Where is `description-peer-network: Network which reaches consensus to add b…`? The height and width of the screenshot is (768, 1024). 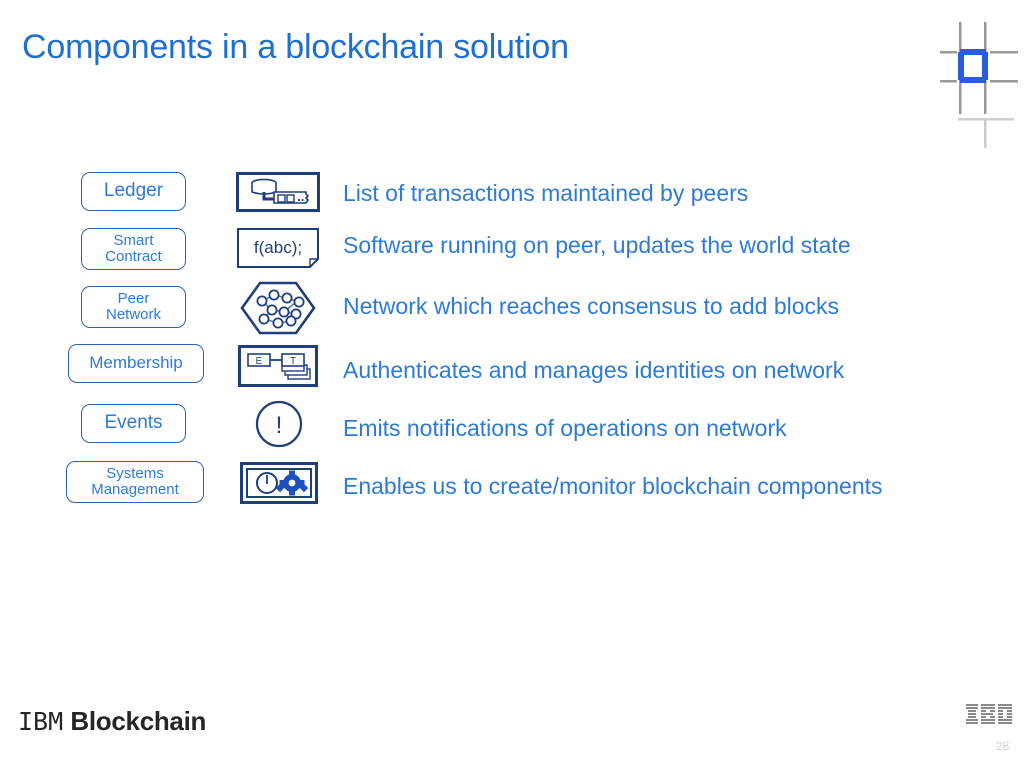
description-peer-network: Network which reaches consensus to add b… is located at coordinates (591, 306).